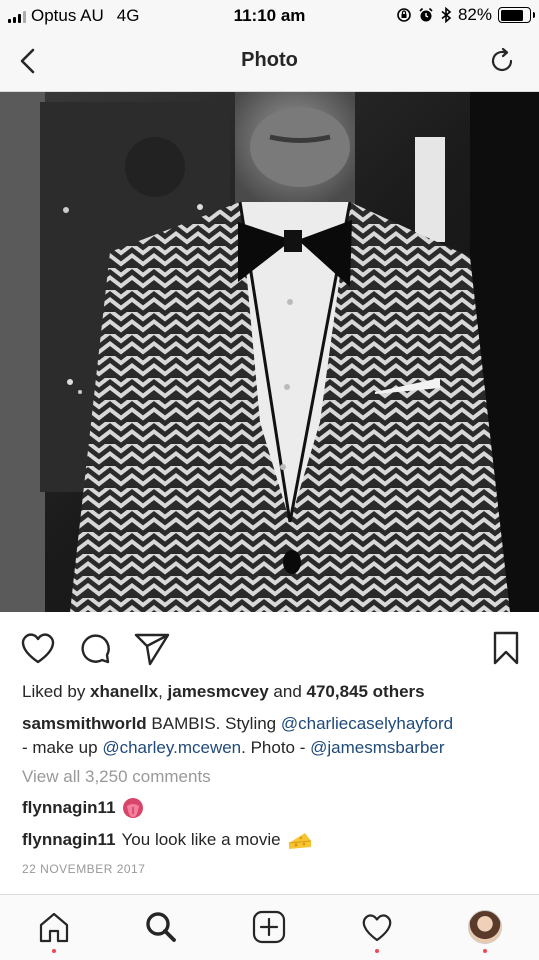 Image resolution: width=539 pixels, height=960 pixels. I want to click on battery-icon, so click(516, 15).